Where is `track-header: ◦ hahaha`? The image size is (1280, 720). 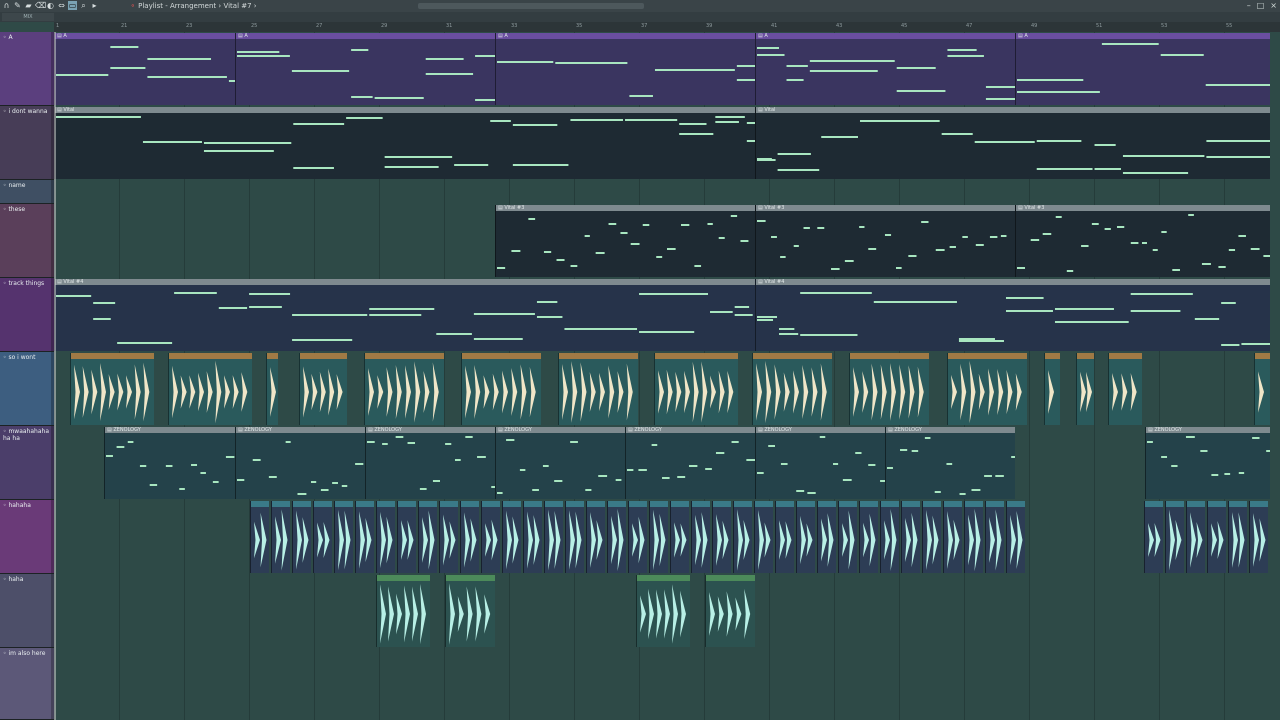
track-header: ◦ hahaha is located at coordinates (27, 537).